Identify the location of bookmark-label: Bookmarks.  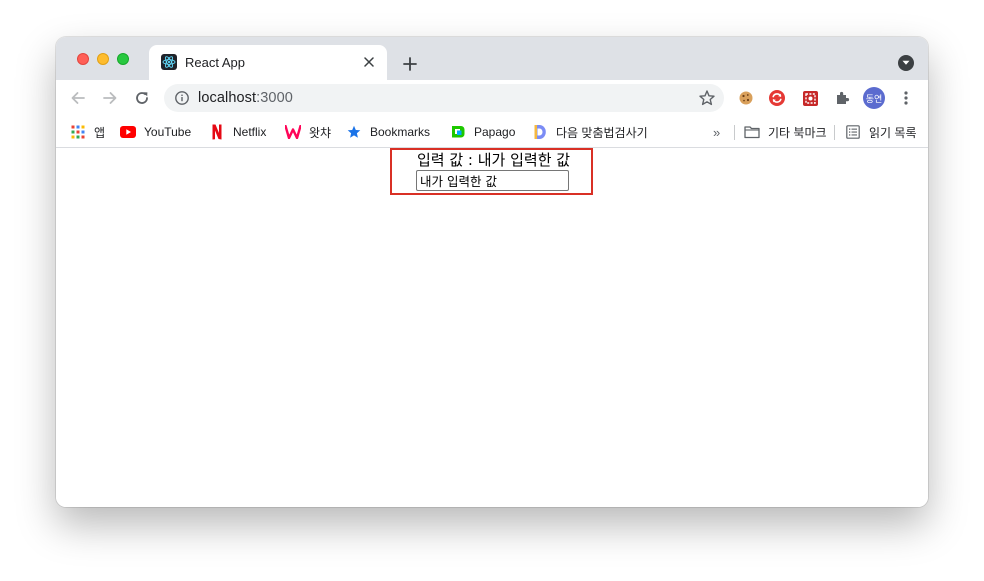
(400, 132).